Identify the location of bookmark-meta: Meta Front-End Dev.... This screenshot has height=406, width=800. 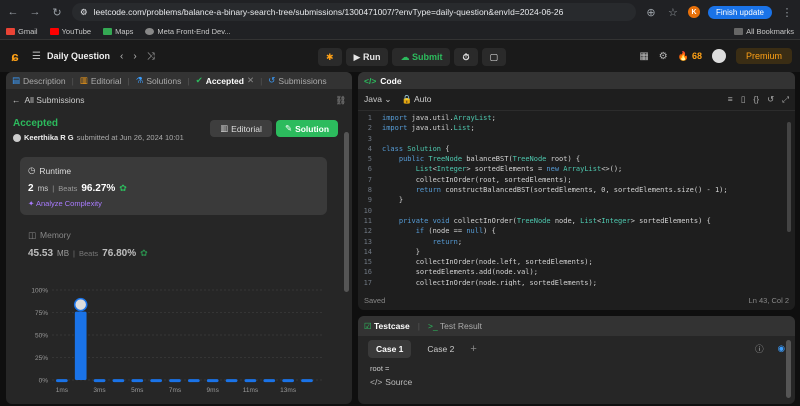
(188, 31).